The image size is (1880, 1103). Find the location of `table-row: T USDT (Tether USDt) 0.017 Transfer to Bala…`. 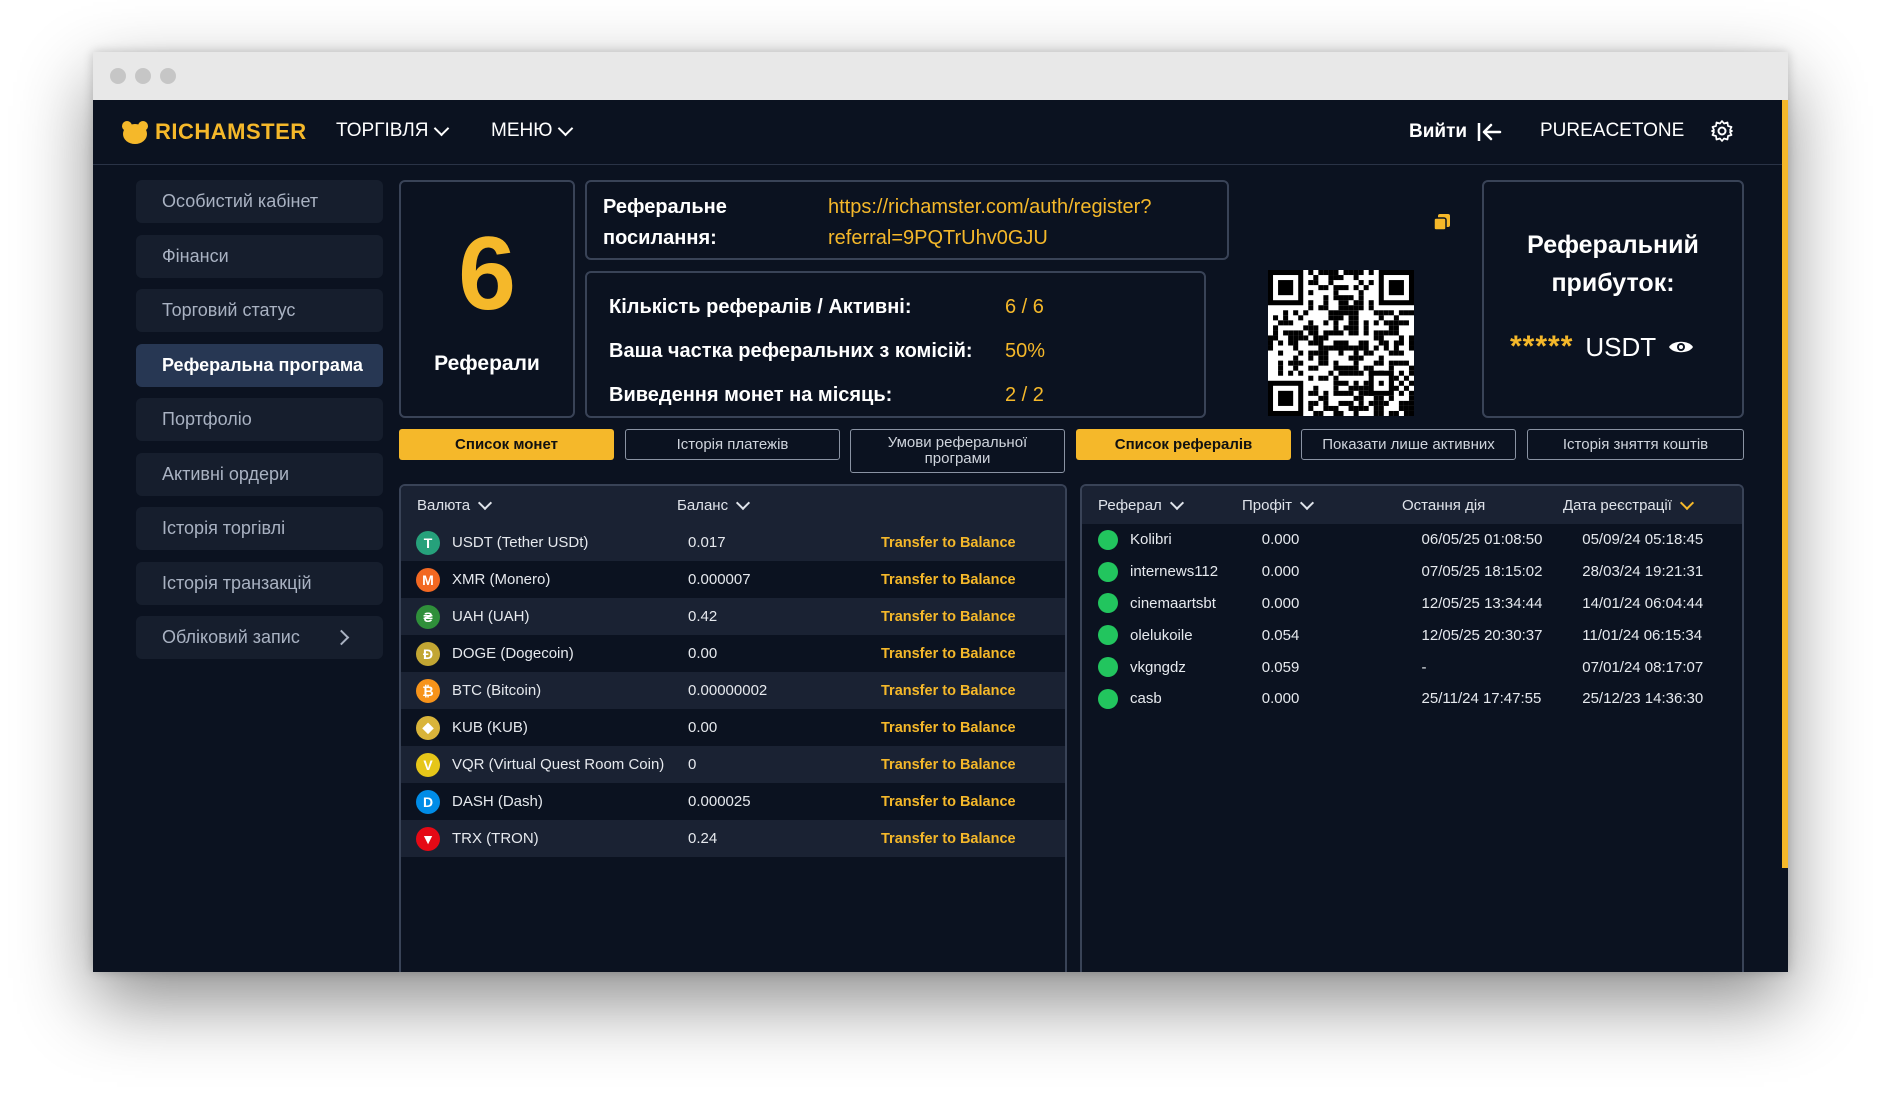

table-row: T USDT (Tether USDt) 0.017 Transfer to Bala… is located at coordinates (733, 542).